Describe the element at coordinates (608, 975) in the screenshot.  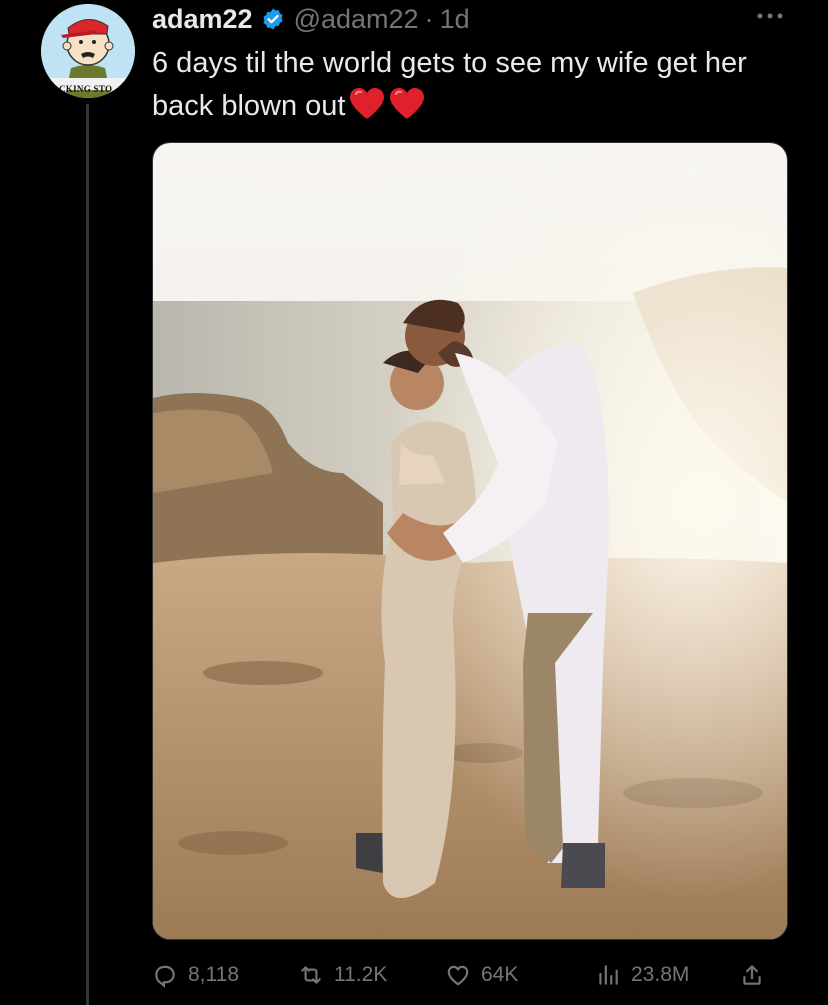
I see `views-icon` at that location.